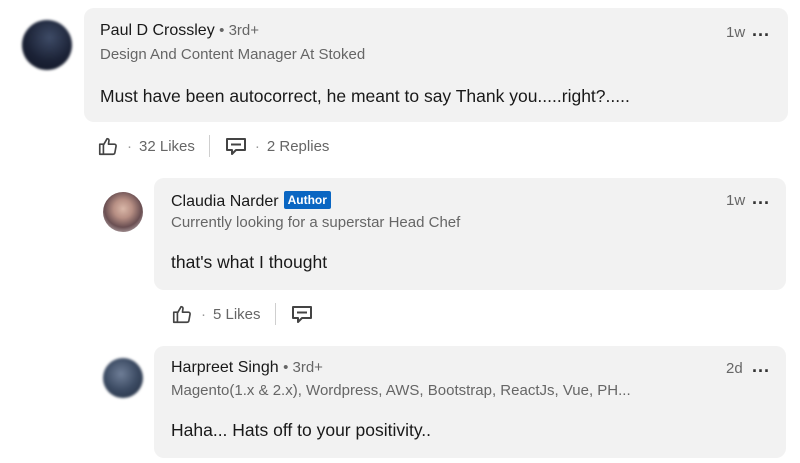 The width and height of the screenshot is (800, 463). I want to click on commenter-name: Claudia Narder Author, so click(251, 201).